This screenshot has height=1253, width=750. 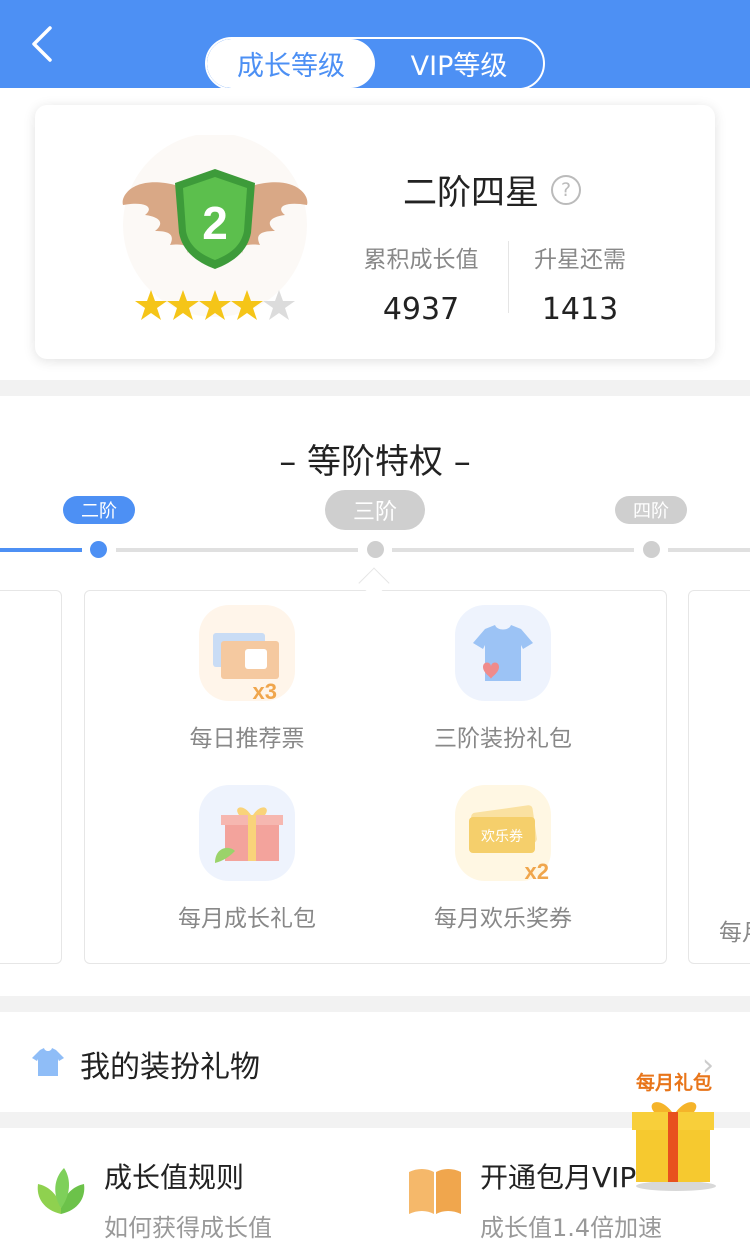 I want to click on link-subtitle: 成长值1.4倍加速, so click(x=571, y=1228).